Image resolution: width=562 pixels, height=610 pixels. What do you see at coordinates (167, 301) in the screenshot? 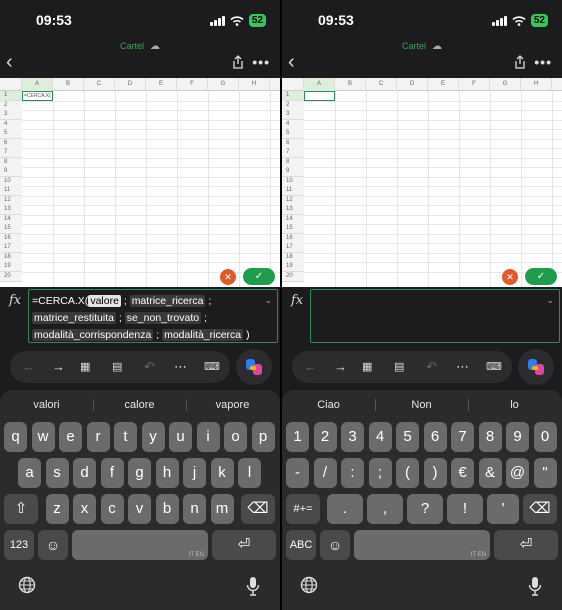
I see `formula-arg: matrice_ricerca` at bounding box center [167, 301].